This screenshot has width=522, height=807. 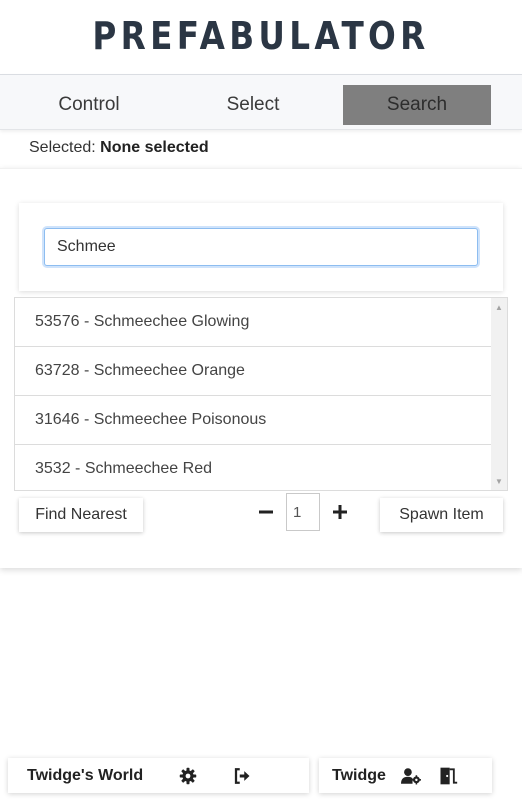 What do you see at coordinates (448, 776) in the screenshot?
I see `door-exit-icon` at bounding box center [448, 776].